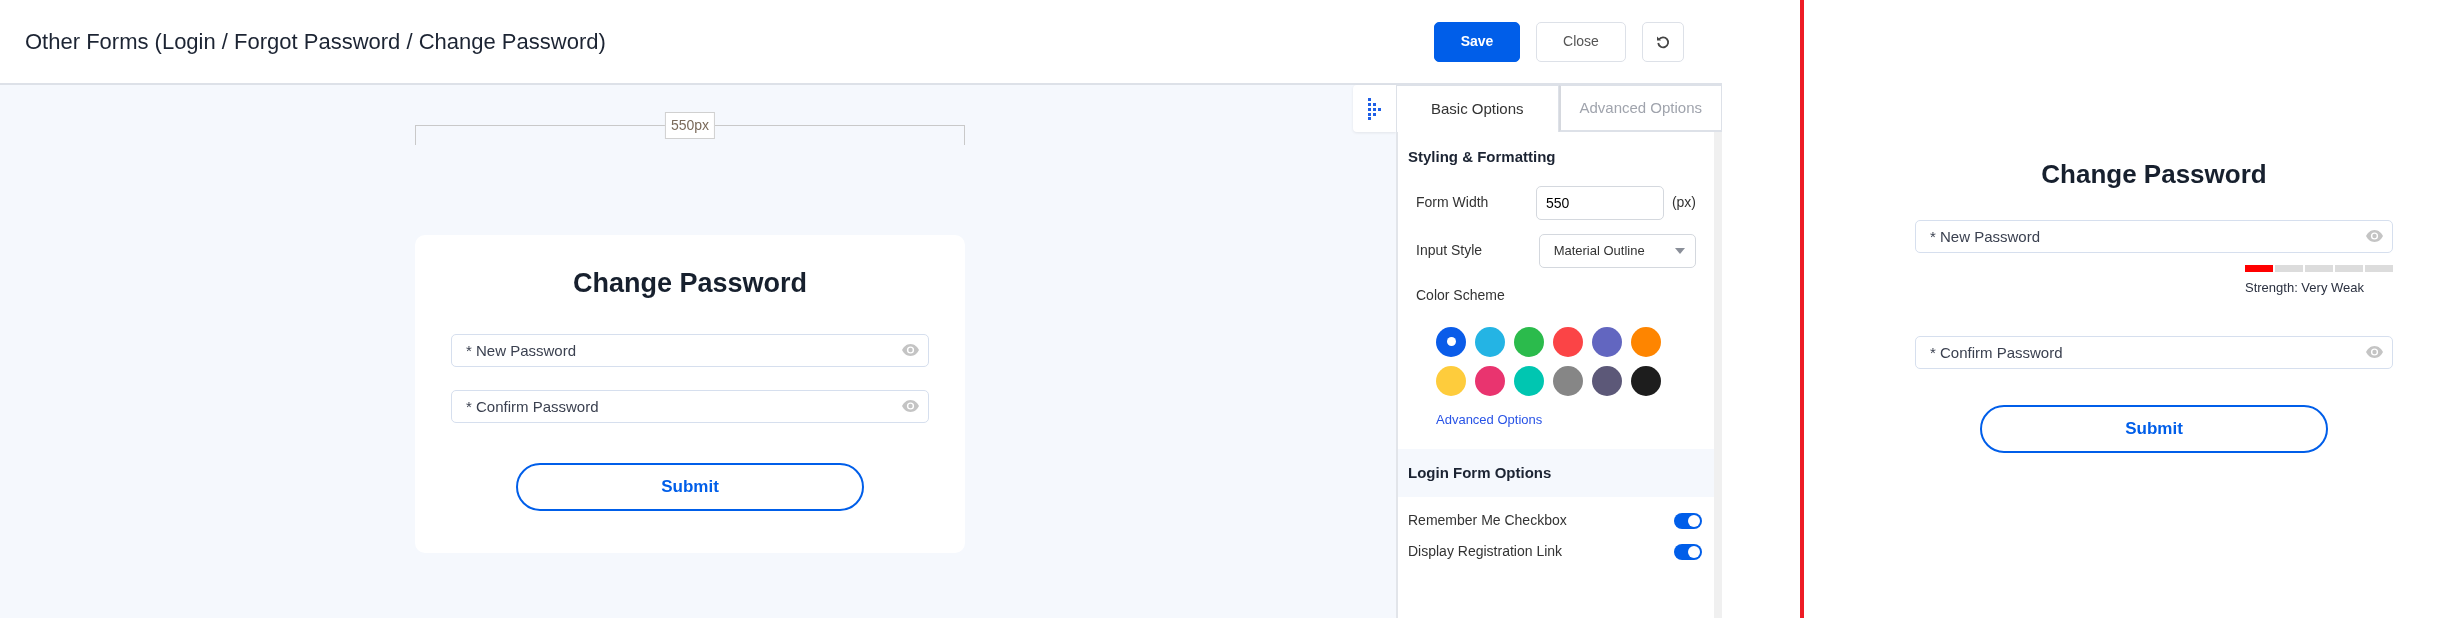  What do you see at coordinates (1485, 551) in the screenshot?
I see `toggle-label: Display Registration Link` at bounding box center [1485, 551].